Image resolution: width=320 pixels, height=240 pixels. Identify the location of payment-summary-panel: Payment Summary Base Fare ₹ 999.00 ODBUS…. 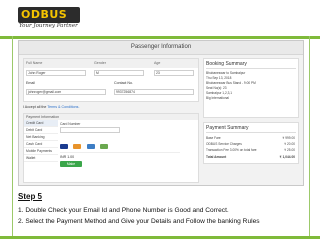
(251, 143).